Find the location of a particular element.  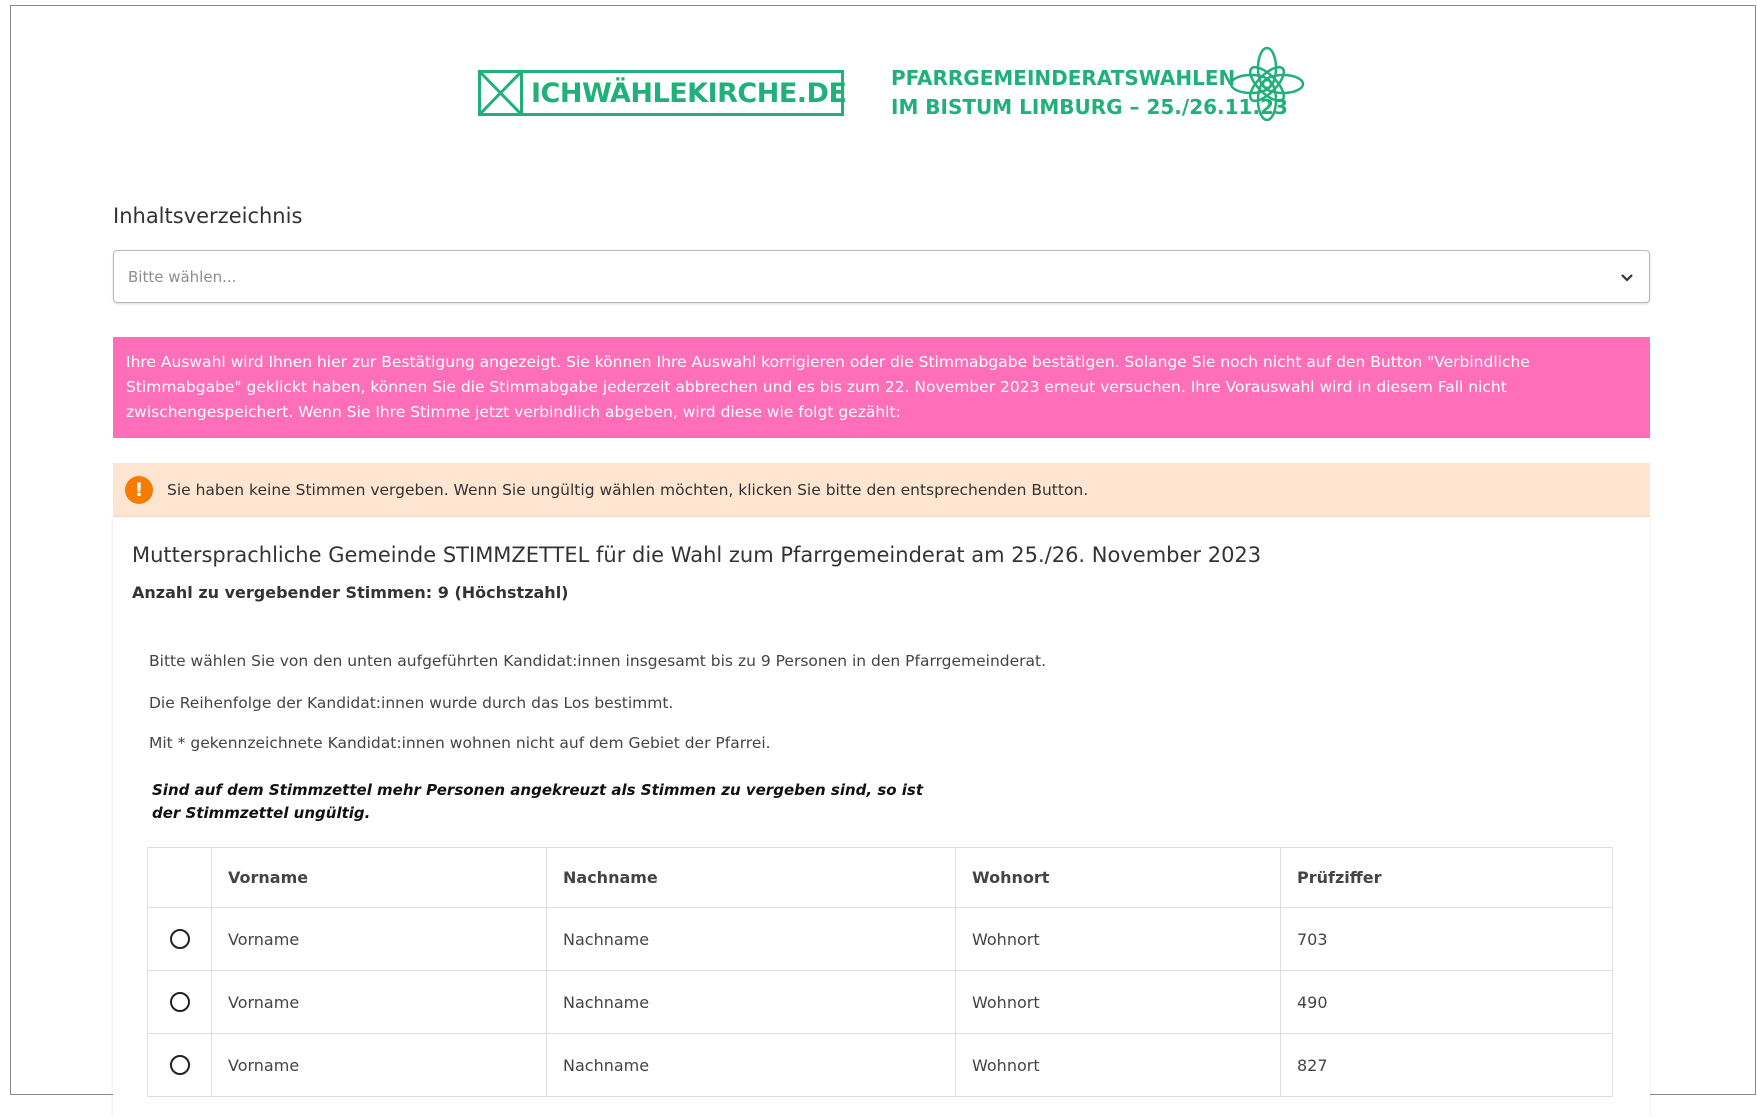

table-header-row: Vorname Nachname Wohnort Prüfziffer is located at coordinates (880, 877).